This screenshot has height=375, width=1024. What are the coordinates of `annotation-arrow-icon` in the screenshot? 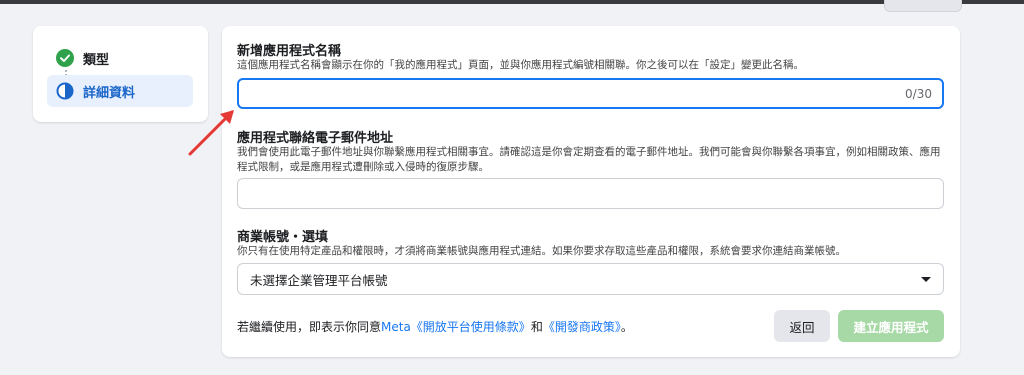 It's located at (211, 133).